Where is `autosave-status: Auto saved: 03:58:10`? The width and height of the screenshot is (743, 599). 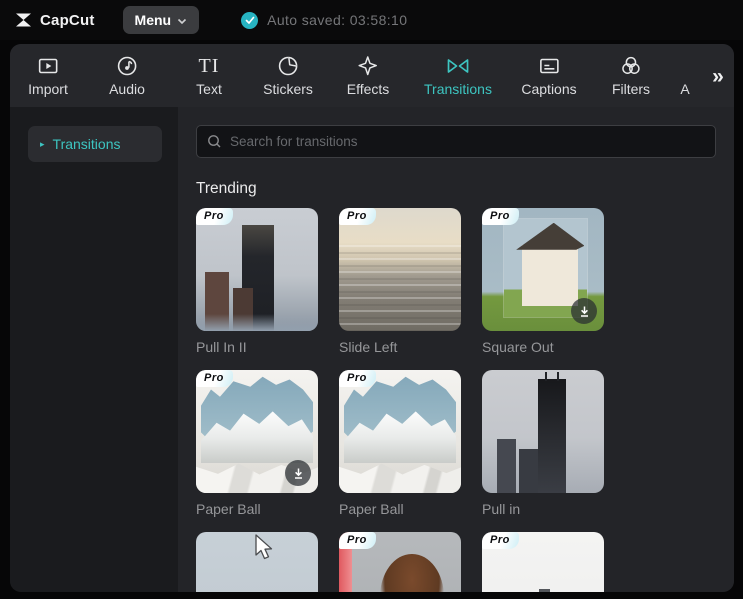 autosave-status: Auto saved: 03:58:10 is located at coordinates (324, 20).